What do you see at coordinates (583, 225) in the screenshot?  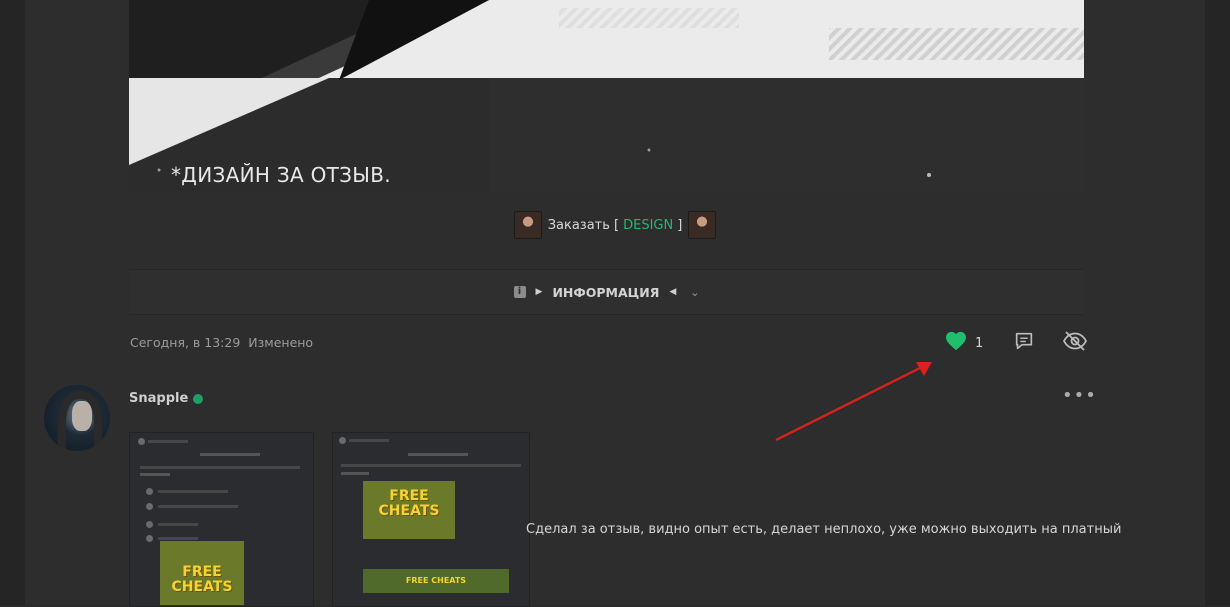 I see `order-prefix: Заказать [` at bounding box center [583, 225].